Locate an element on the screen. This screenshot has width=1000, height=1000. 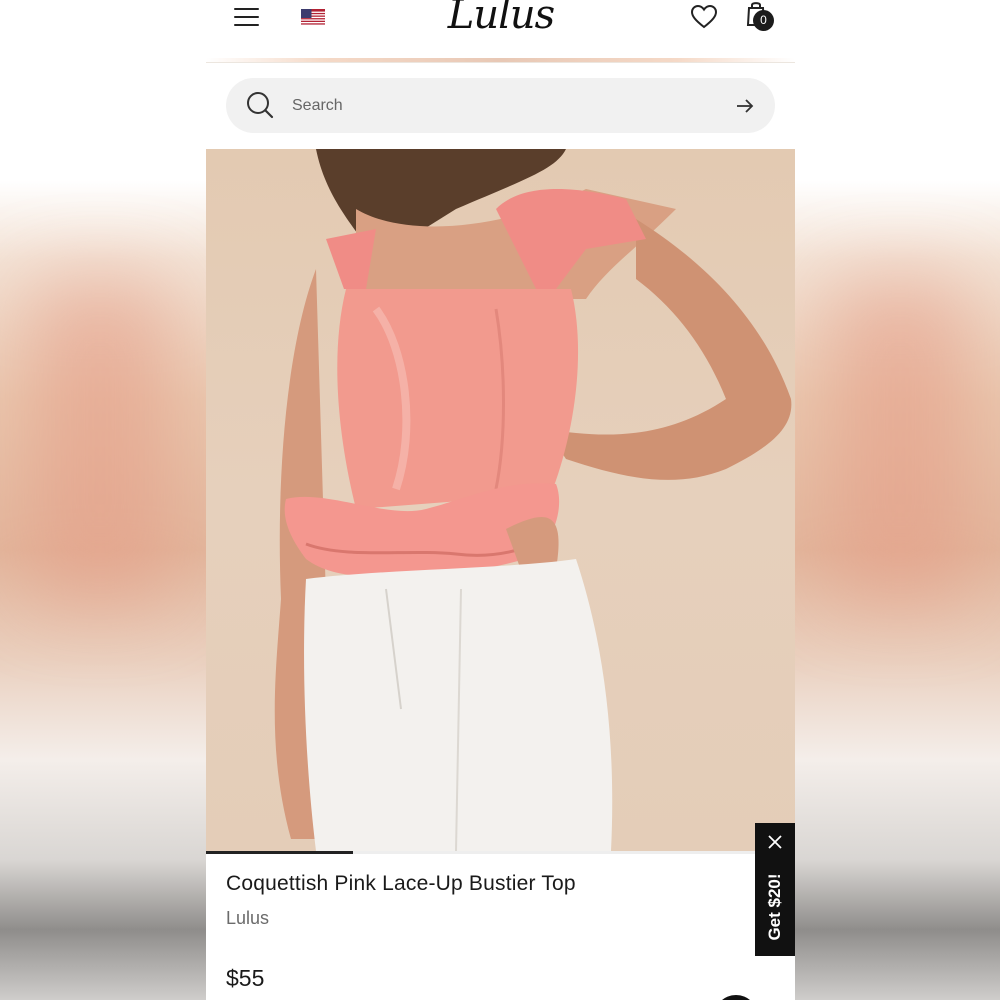
image-carousel-indicator is located at coordinates (500, 852).